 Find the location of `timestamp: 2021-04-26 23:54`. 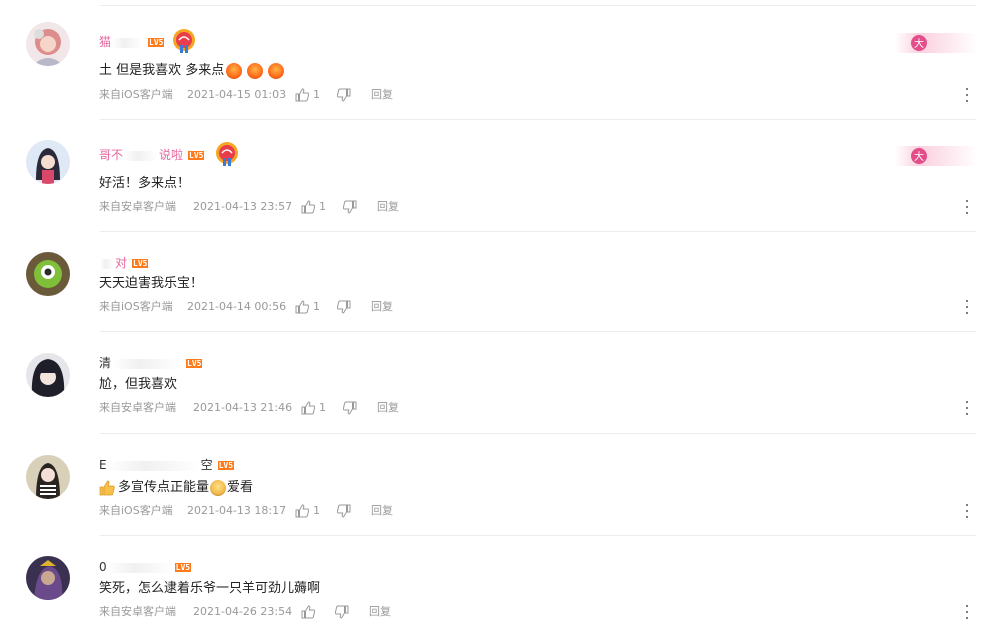

timestamp: 2021-04-26 23:54 is located at coordinates (243, 611).